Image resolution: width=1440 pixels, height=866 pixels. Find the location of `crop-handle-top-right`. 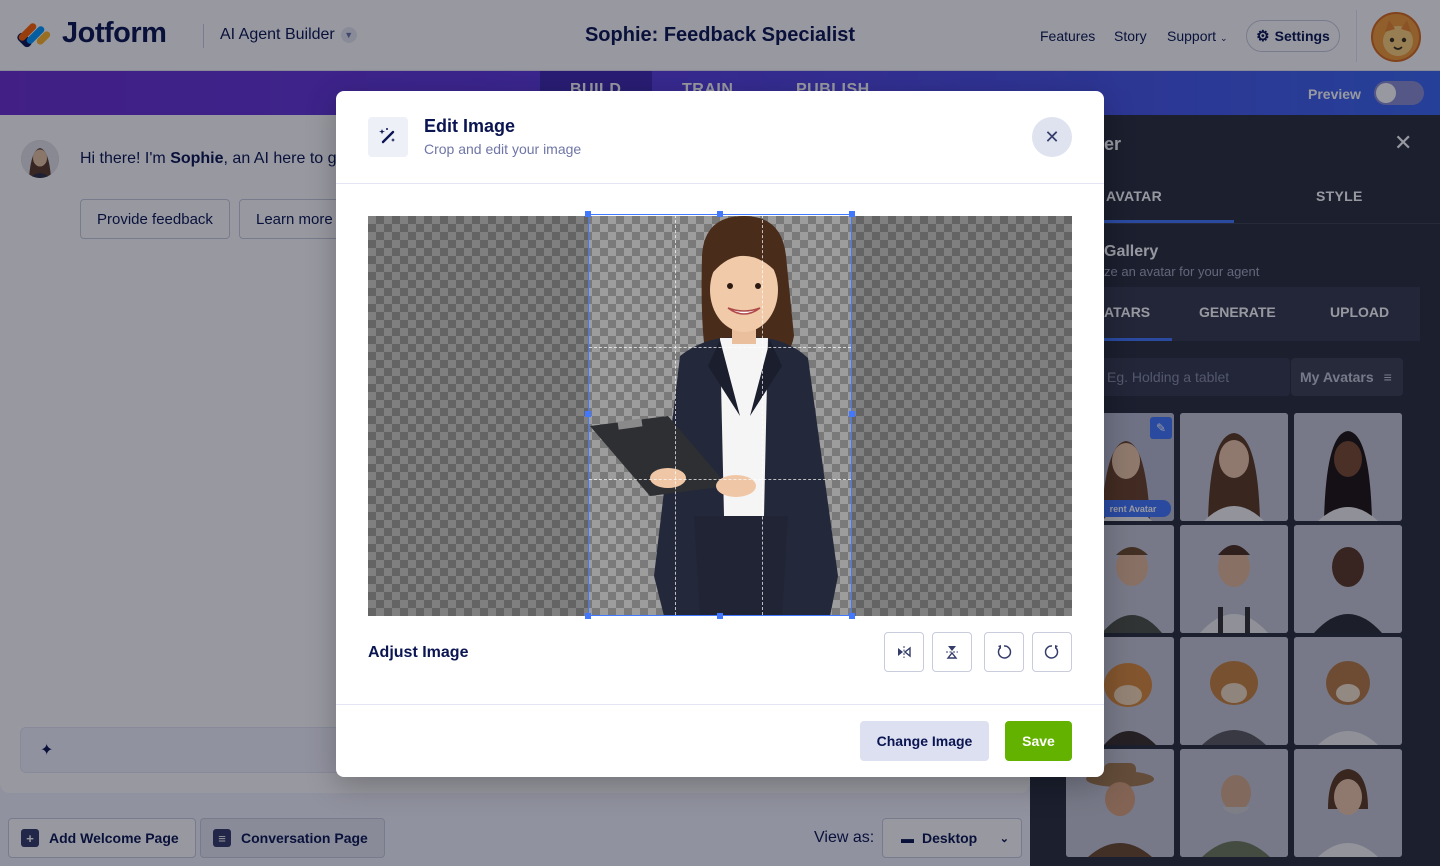

crop-handle-top-right is located at coordinates (852, 214).